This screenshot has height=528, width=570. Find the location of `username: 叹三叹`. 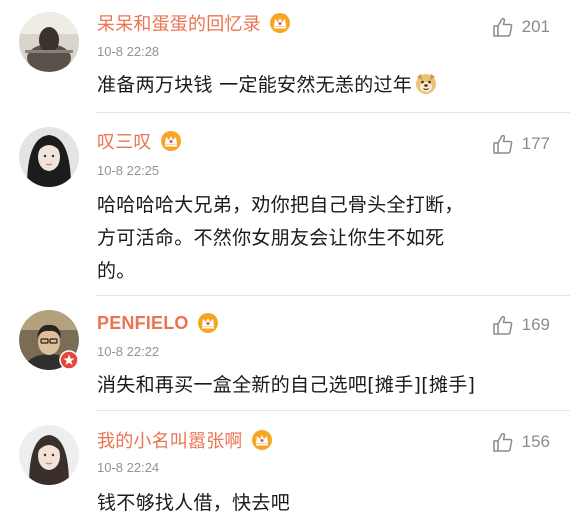

username: 叹三叹 is located at coordinates (124, 141).